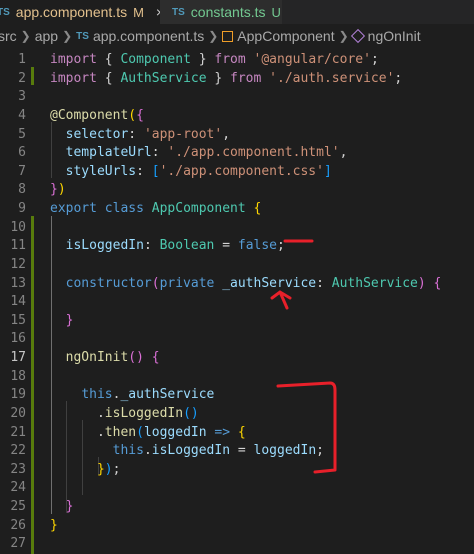 The image size is (474, 554). I want to click on arrow-mark, so click(281, 300).